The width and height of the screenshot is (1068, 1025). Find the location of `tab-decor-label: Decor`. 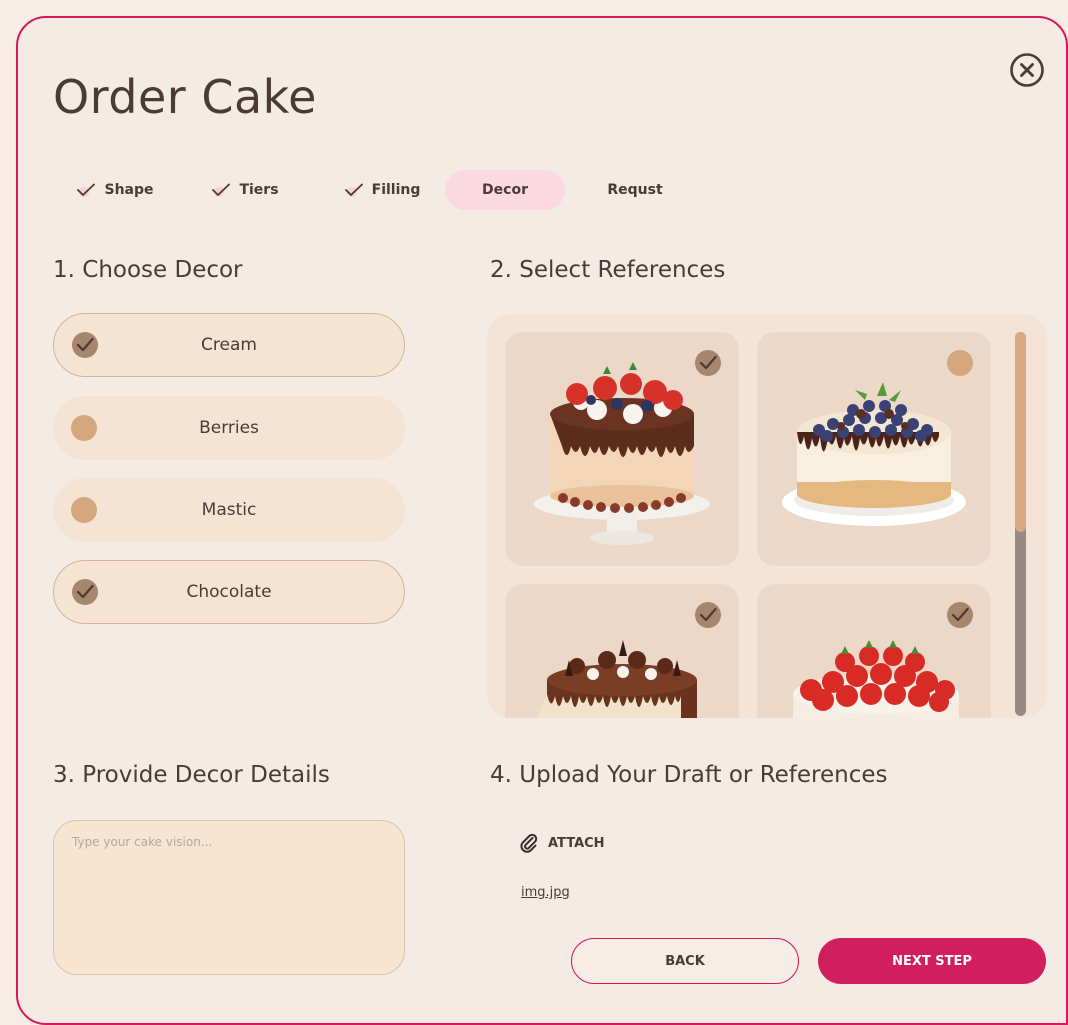

tab-decor-label: Decor is located at coordinates (505, 190).